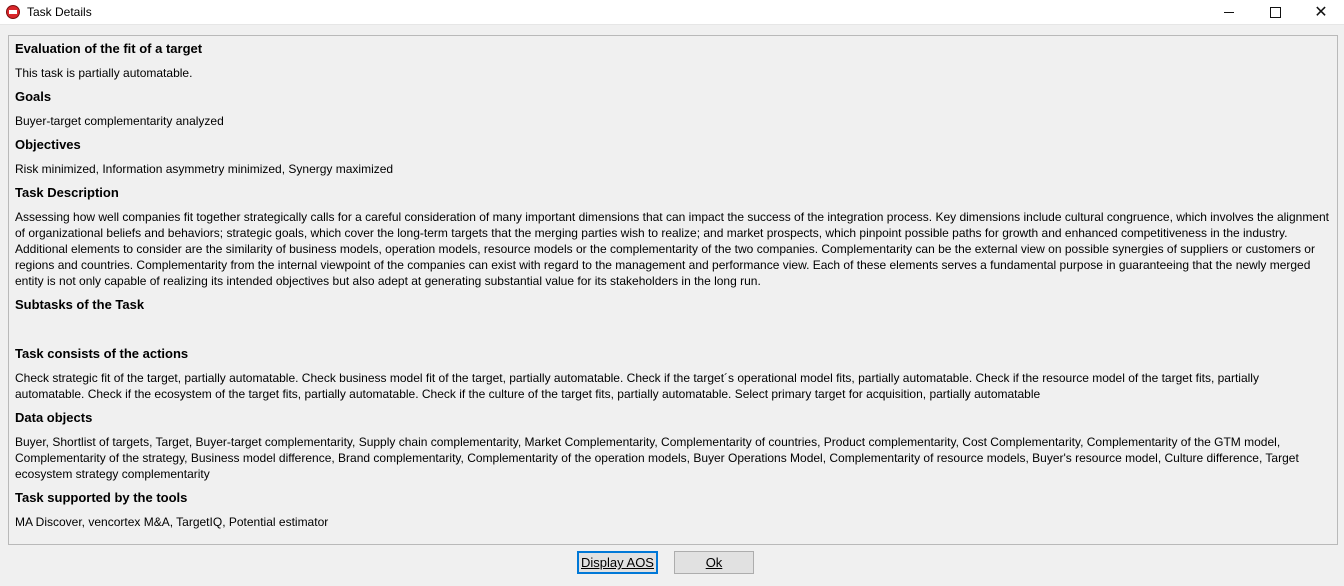  I want to click on display-aos-label: Display AOS, so click(617, 562).